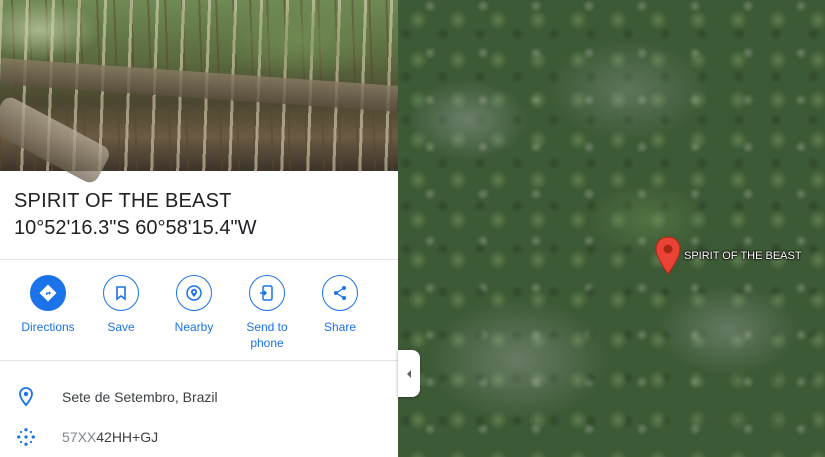 The height and width of the screenshot is (457, 825). I want to click on phone-icon, so click(266, 293).